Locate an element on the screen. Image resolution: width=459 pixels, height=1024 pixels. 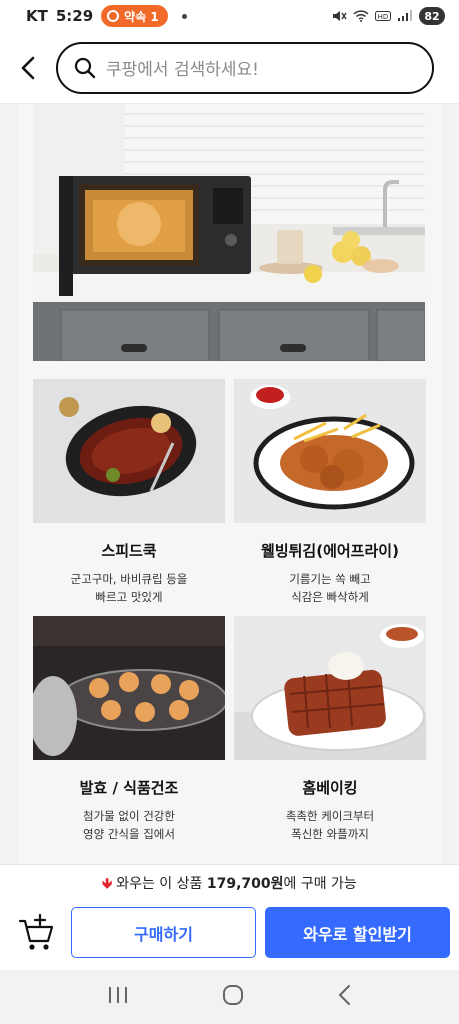
feature-title: 홈베이킹 is located at coordinates (330, 788).